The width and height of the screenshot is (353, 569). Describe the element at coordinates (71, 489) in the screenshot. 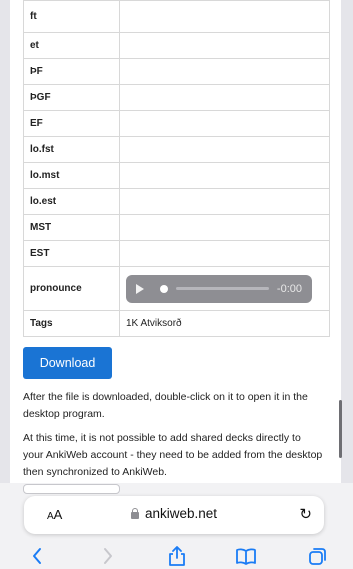

I see `partial-element` at that location.